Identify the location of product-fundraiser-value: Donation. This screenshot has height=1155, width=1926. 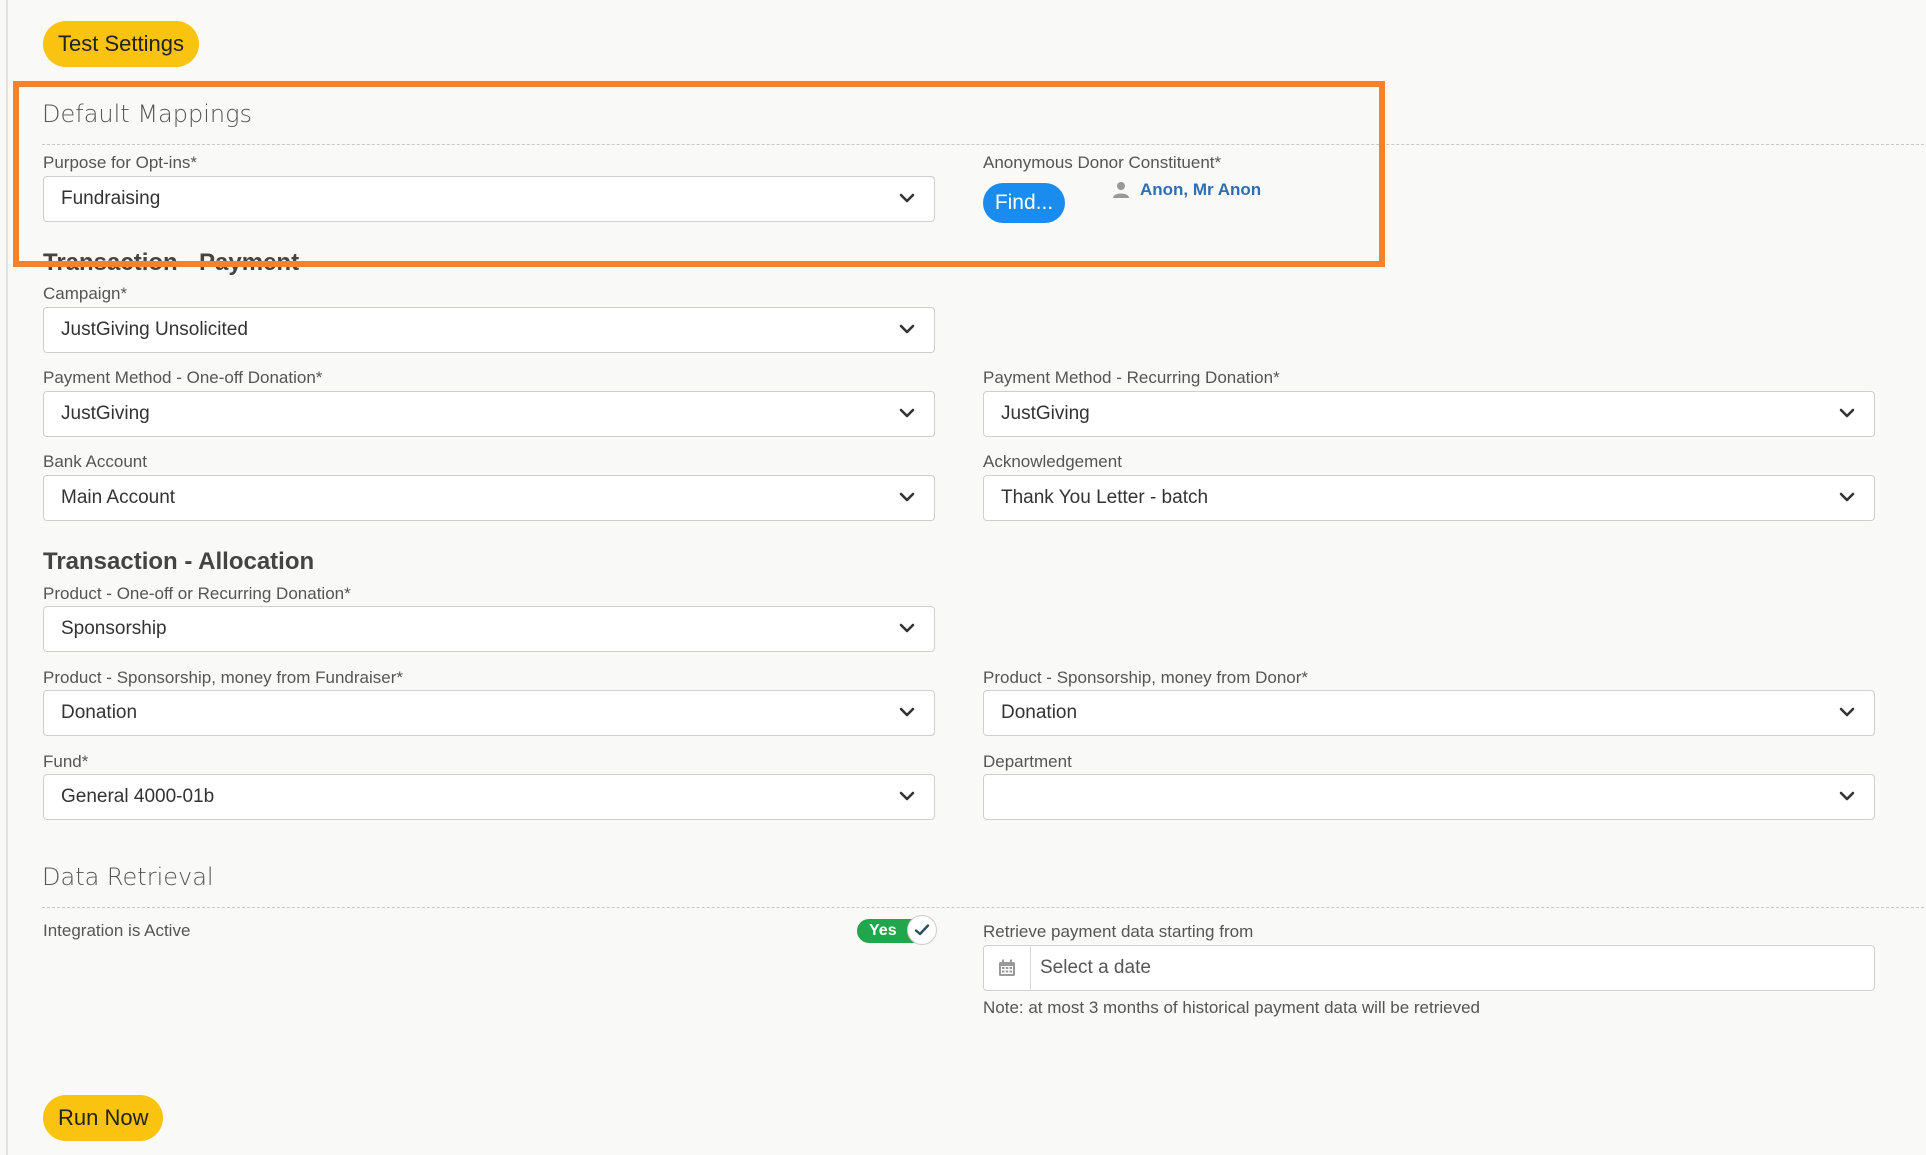
(99, 712).